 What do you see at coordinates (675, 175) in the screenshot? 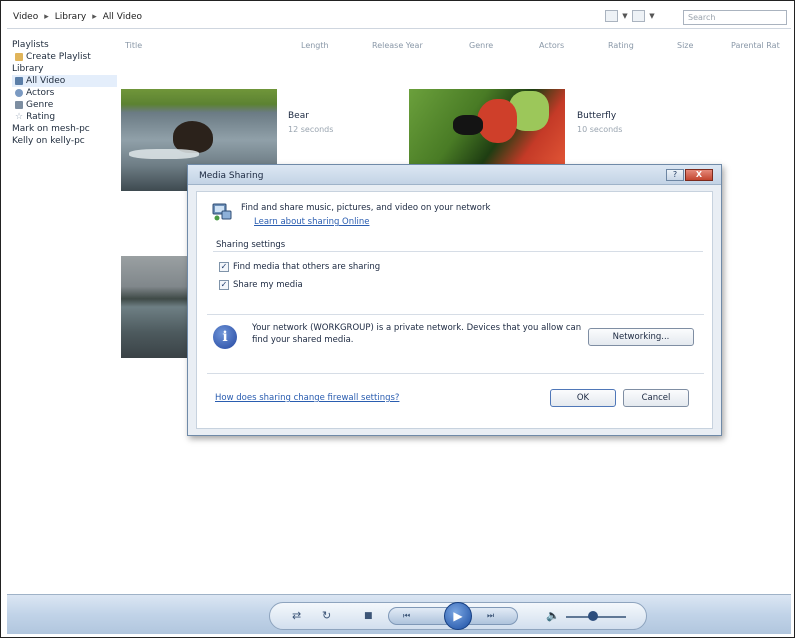
I see `help-icon: ?` at bounding box center [675, 175].